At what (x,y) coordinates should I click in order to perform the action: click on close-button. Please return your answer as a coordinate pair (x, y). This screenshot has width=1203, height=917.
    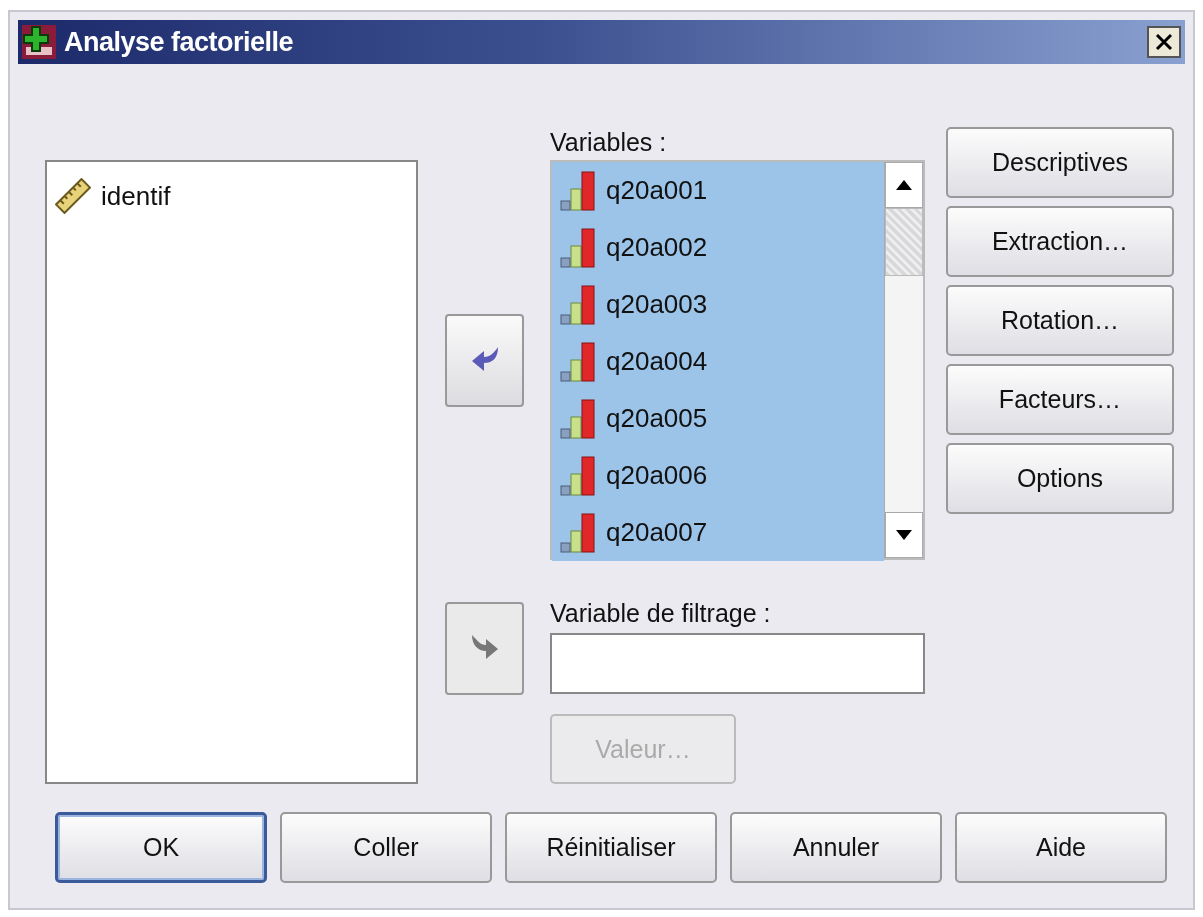
    Looking at the image, I should click on (1164, 42).